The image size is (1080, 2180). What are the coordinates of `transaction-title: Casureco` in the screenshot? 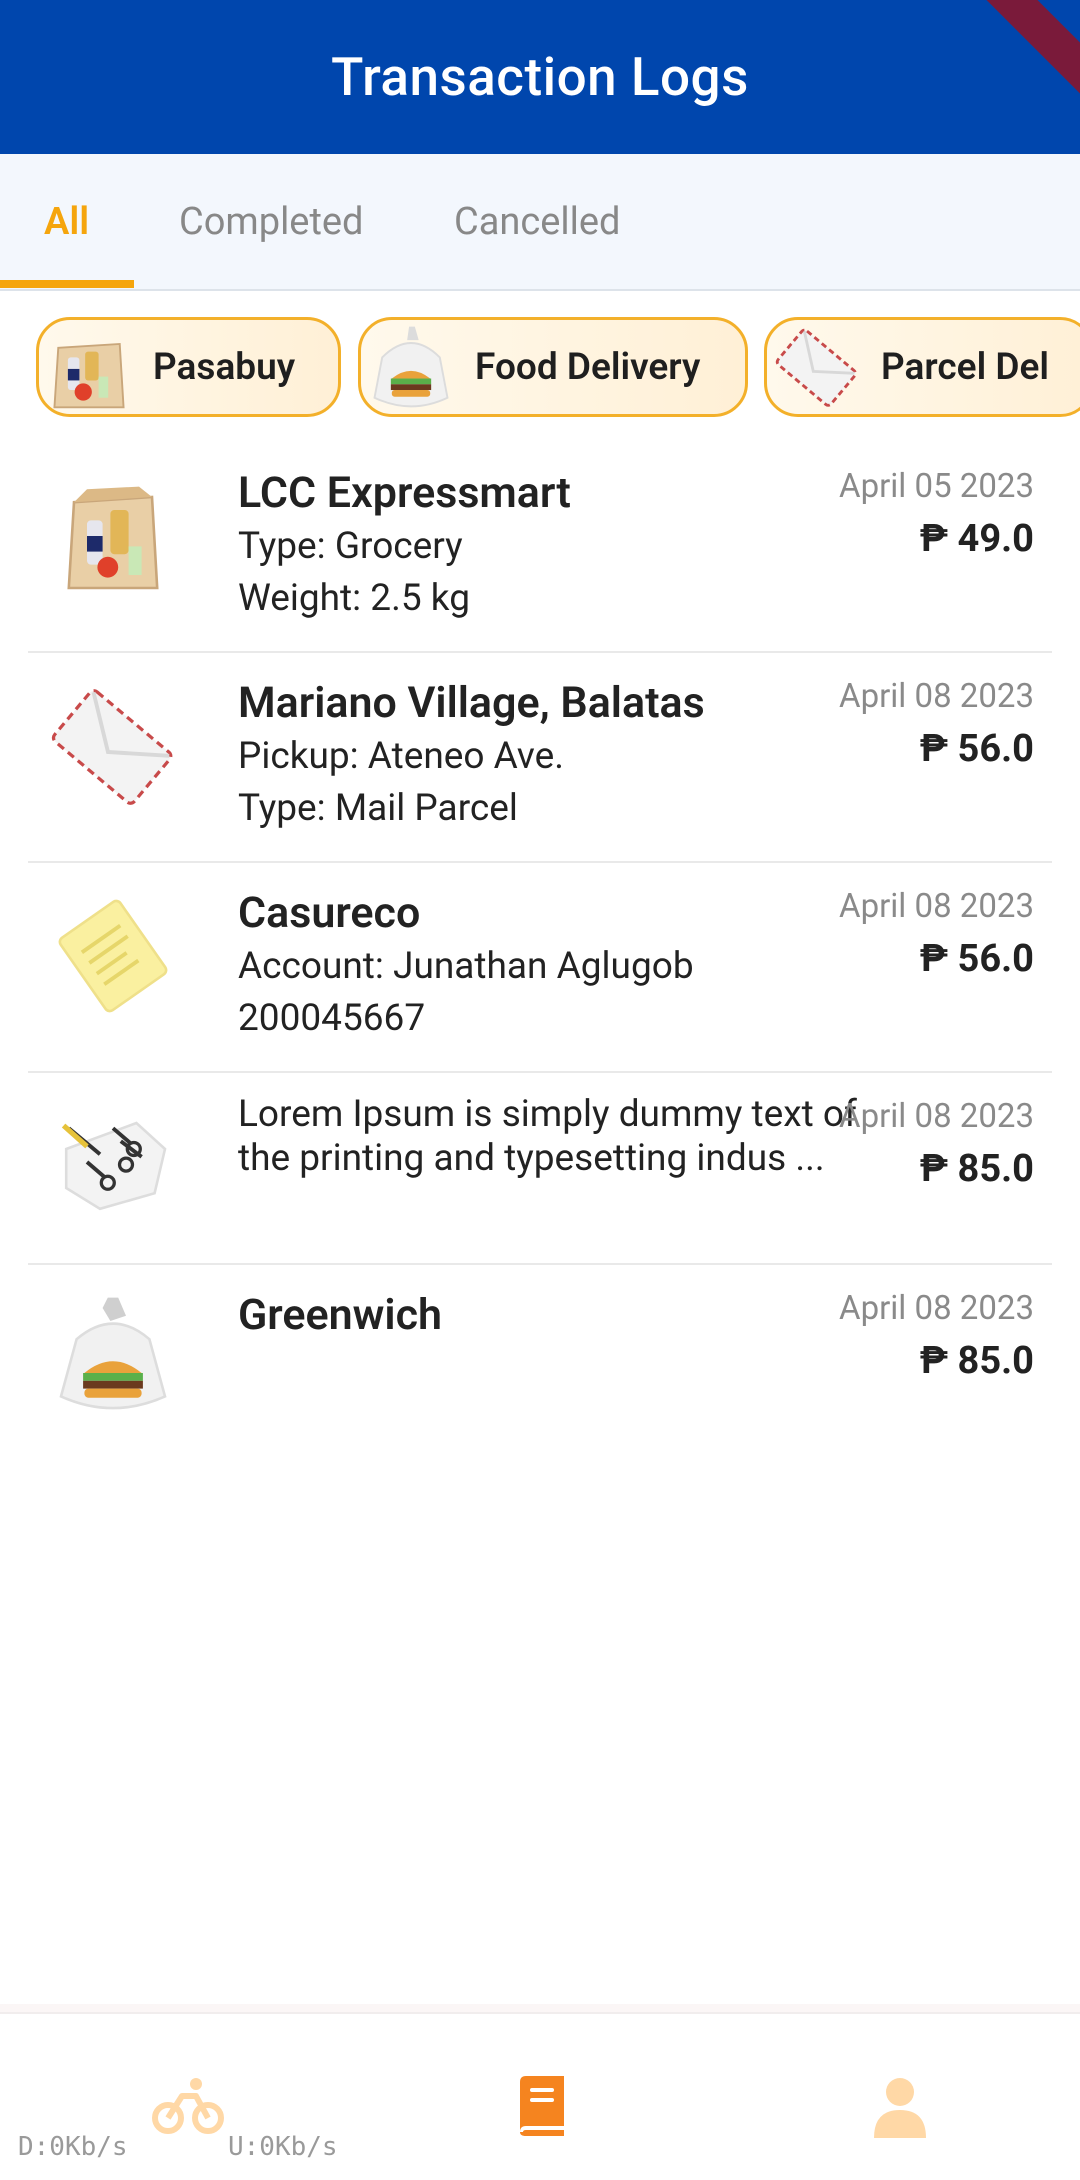 It's located at (329, 913).